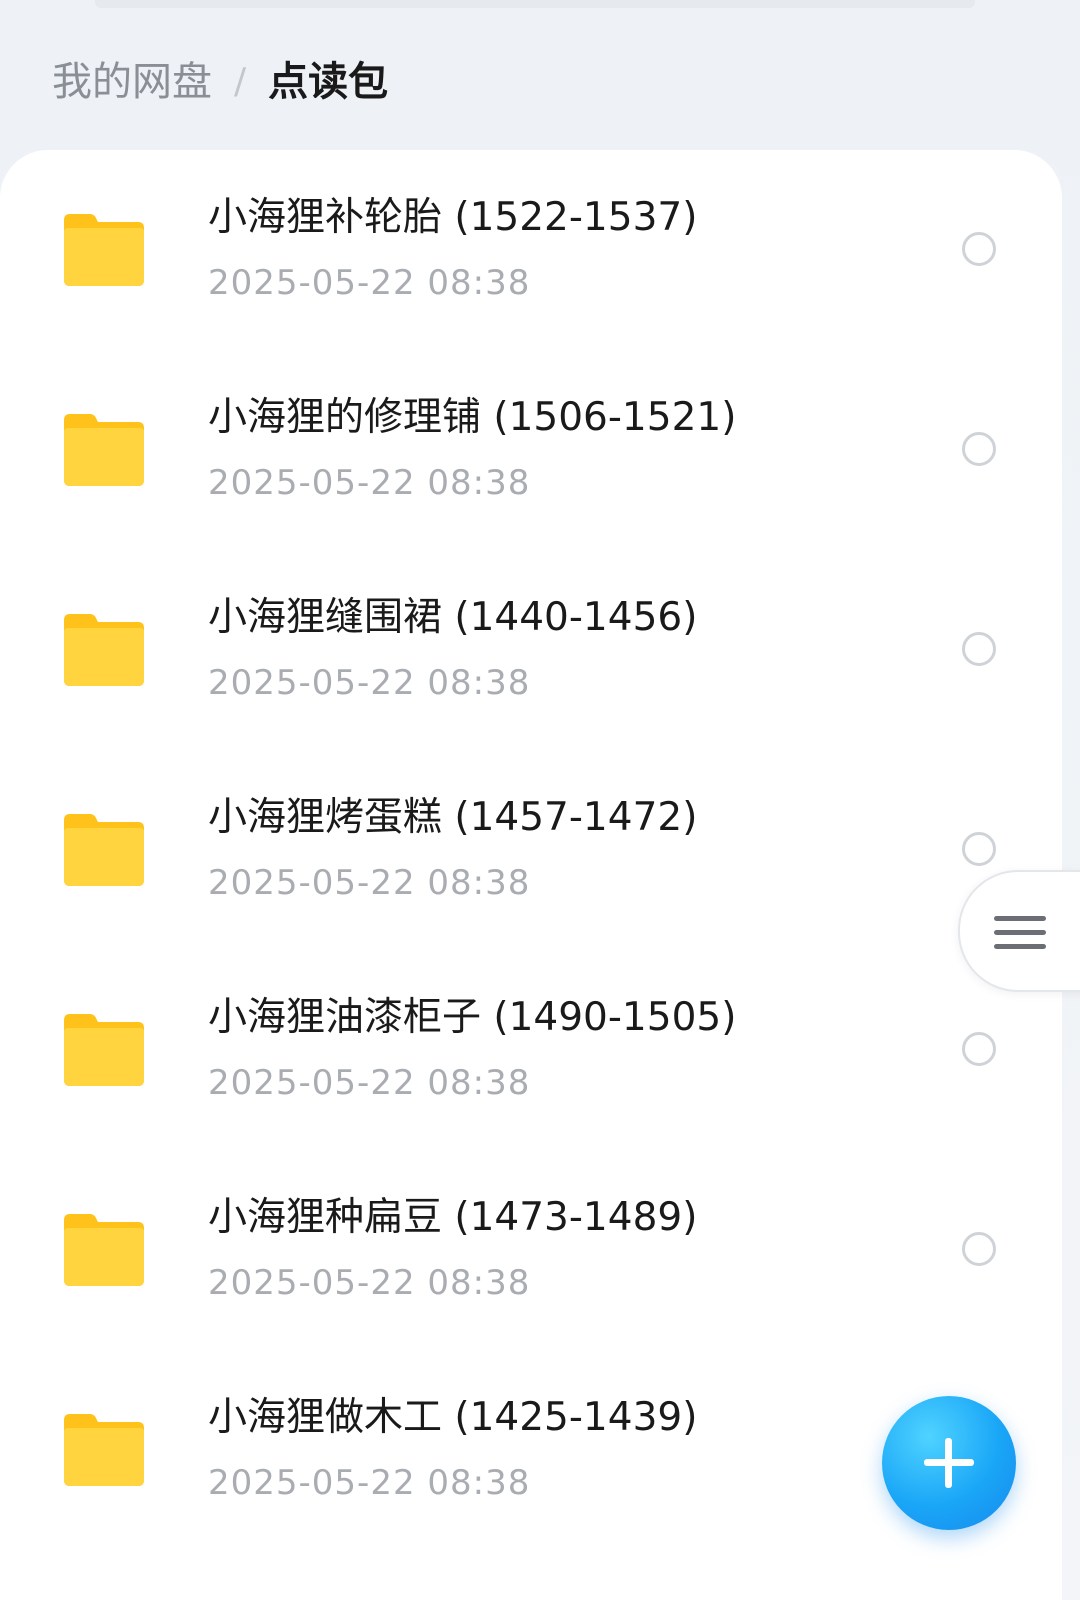 The width and height of the screenshot is (1080, 1600). What do you see at coordinates (453, 1217) in the screenshot?
I see `file-name: 小海狸种扁豆 (1473-1489)` at bounding box center [453, 1217].